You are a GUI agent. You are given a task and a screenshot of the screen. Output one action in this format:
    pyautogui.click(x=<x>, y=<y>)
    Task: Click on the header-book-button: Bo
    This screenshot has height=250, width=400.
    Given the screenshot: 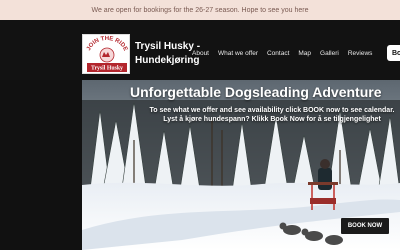 What is the action you would take?
    pyautogui.click(x=393, y=53)
    